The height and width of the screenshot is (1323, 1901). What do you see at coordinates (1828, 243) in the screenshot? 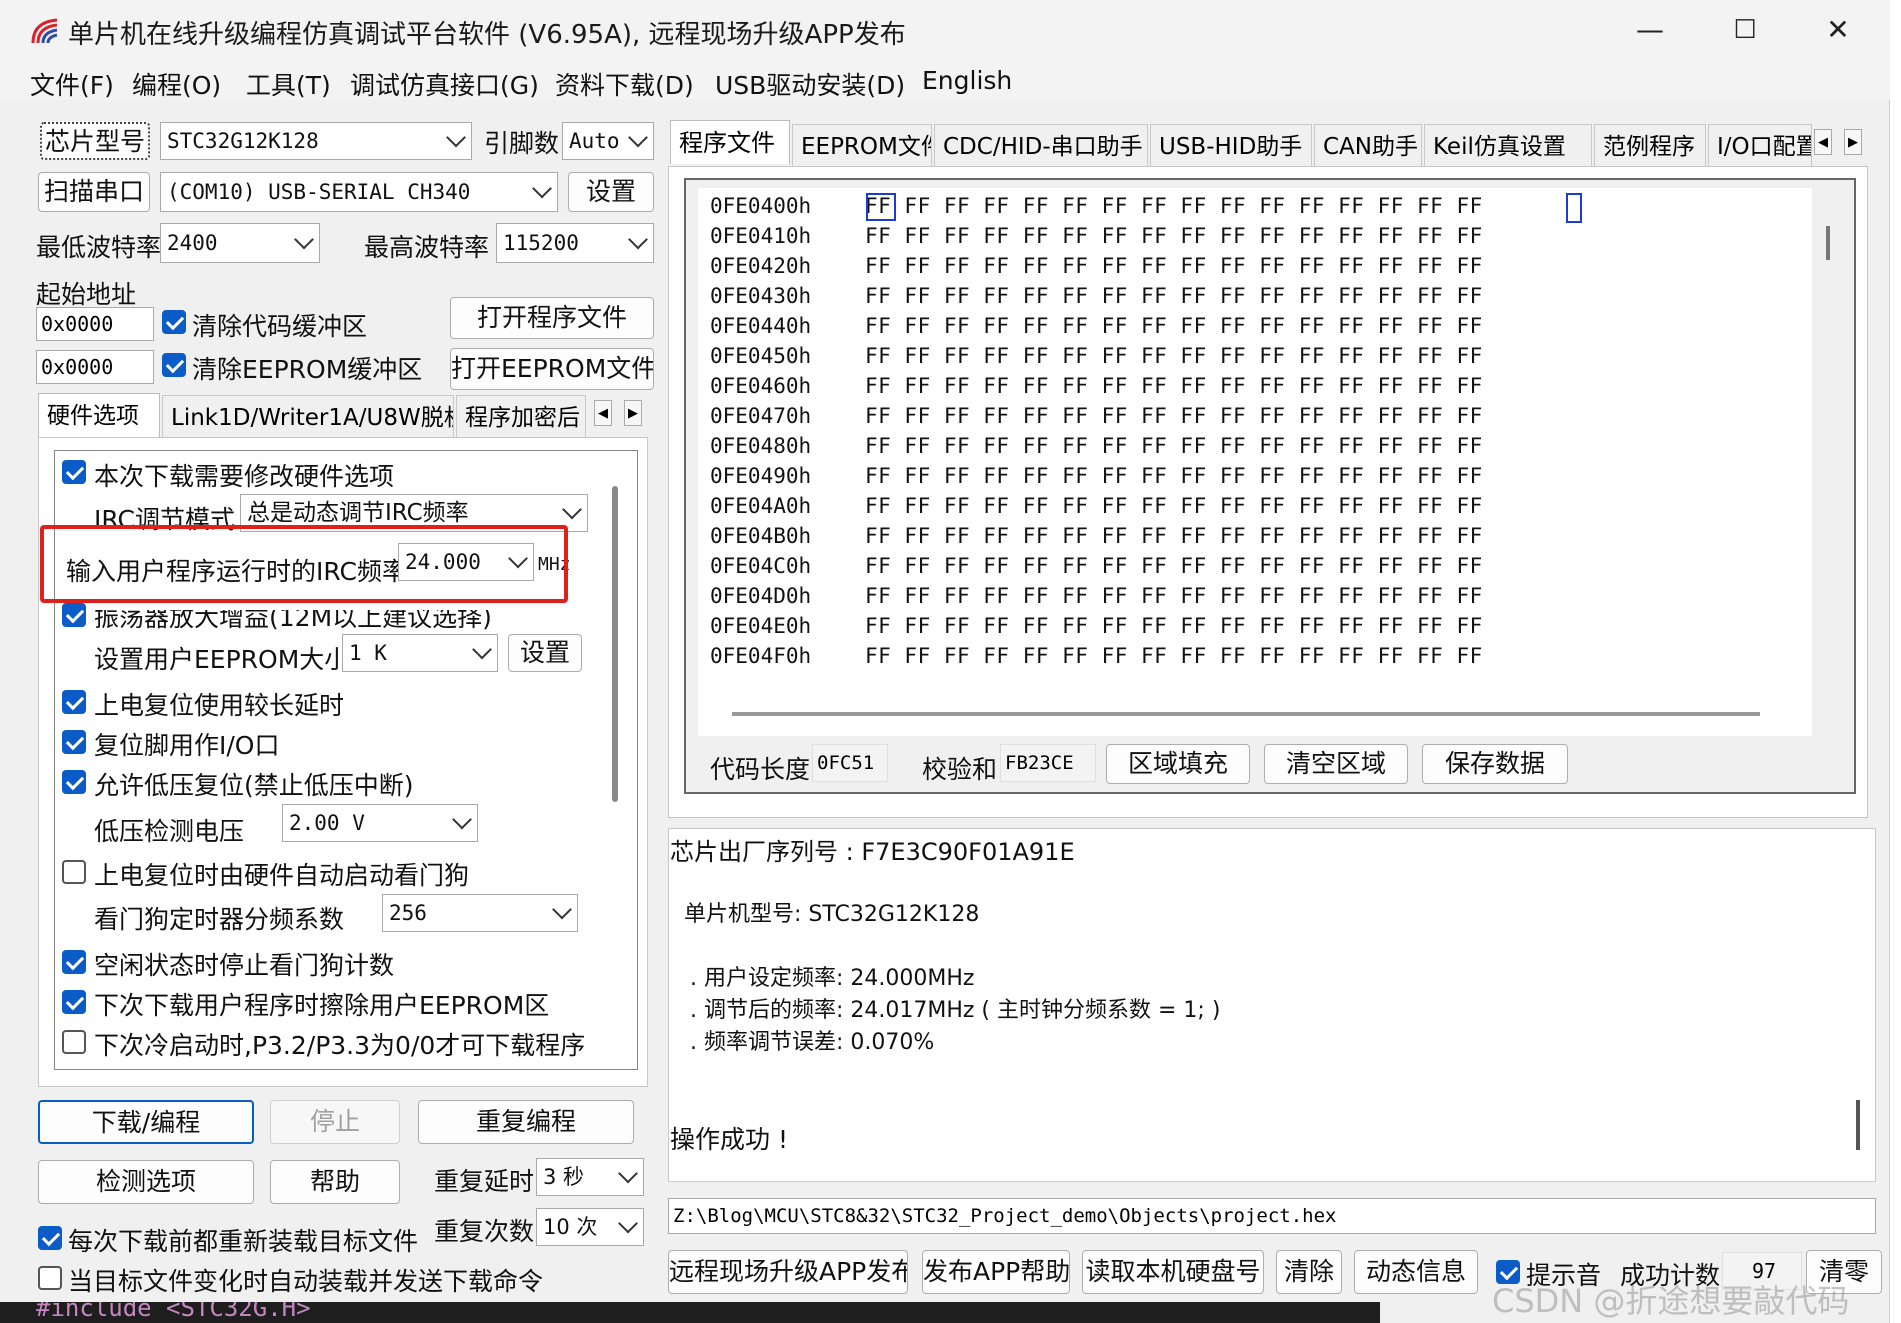
I see `hex-scrollbar` at bounding box center [1828, 243].